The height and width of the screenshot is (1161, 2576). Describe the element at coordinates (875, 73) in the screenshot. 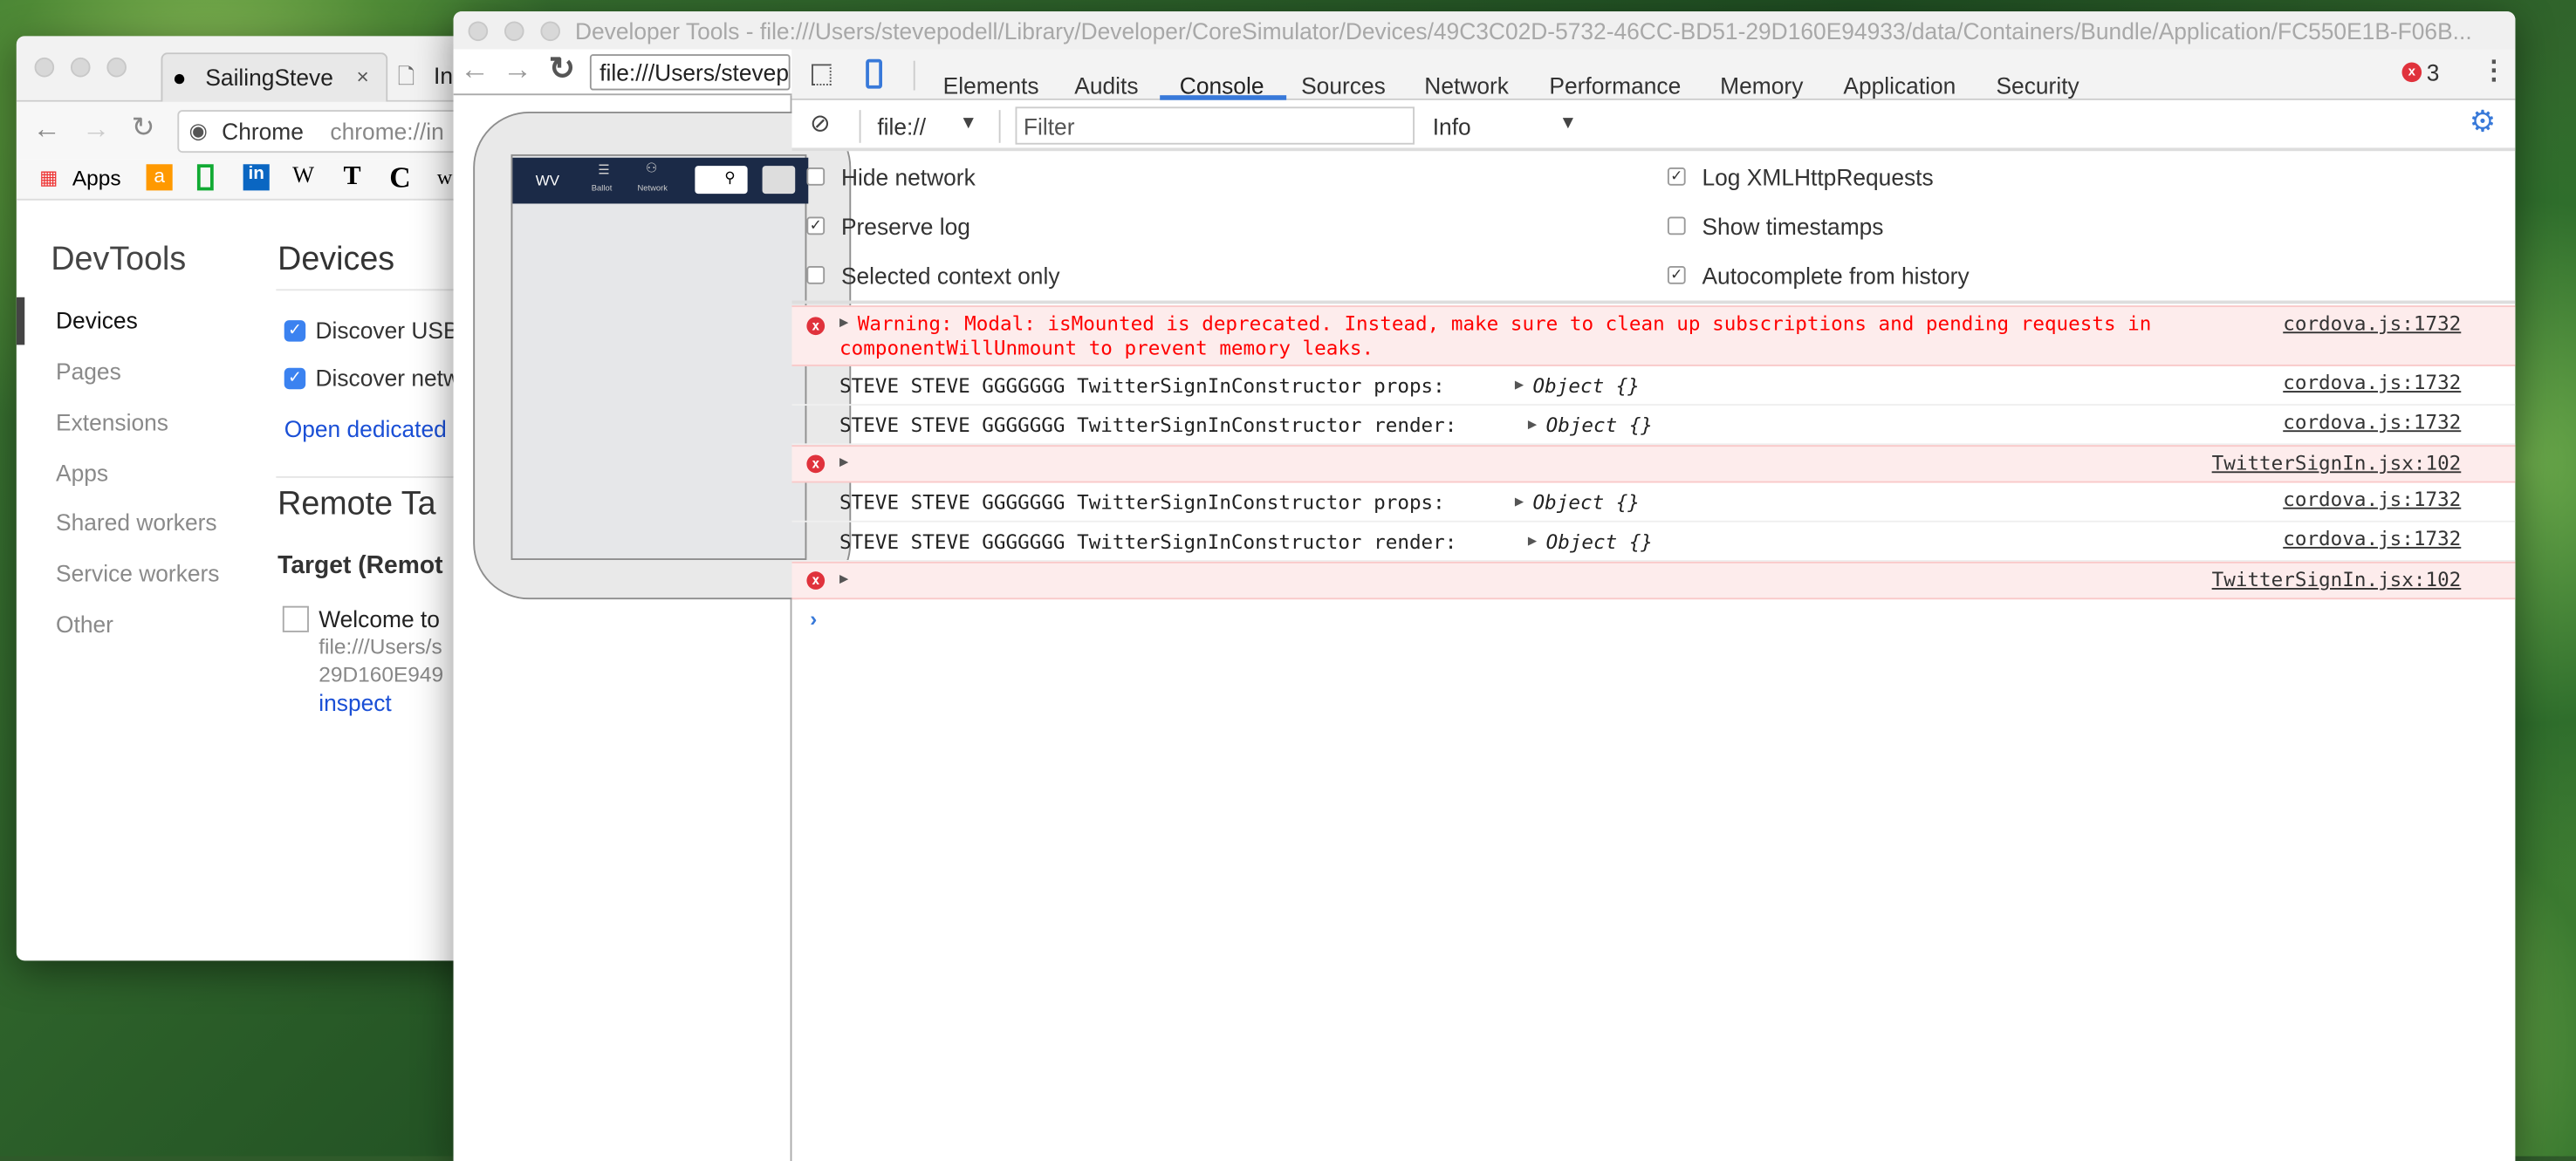

I see `device-toolbar-icon` at that location.